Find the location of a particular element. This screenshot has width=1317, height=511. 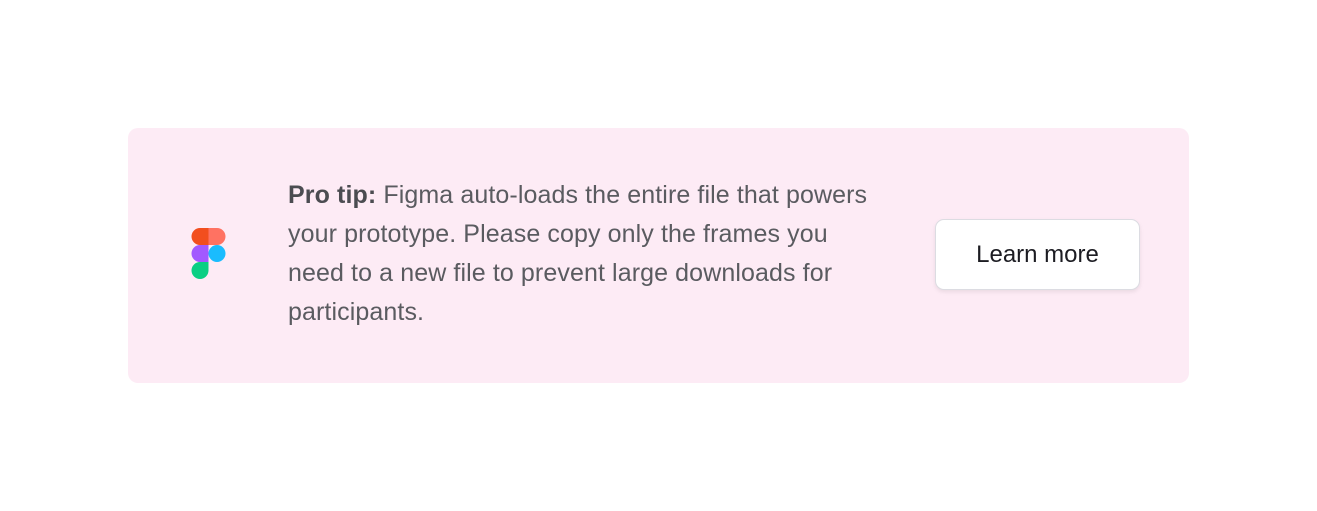

learn-more-button: Learn more is located at coordinates (1037, 254).